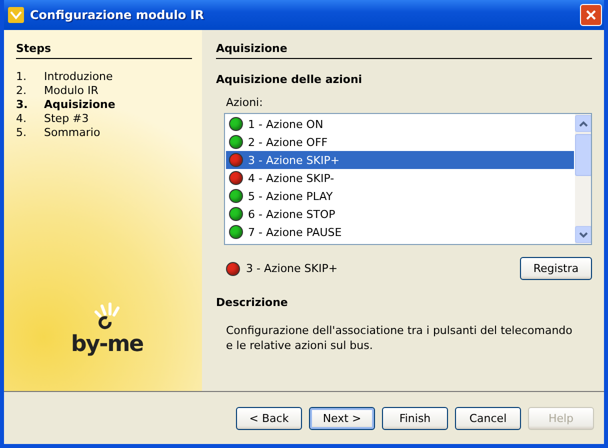 This screenshot has width=608, height=448. I want to click on action-item: 6 - Azione STOP, so click(400, 214).